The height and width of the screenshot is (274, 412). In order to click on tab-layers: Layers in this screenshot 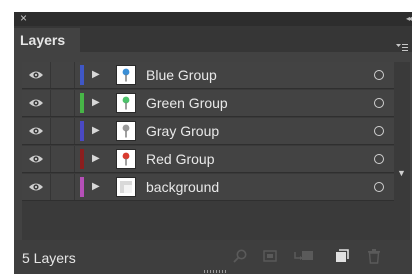, I will do `click(47, 40)`.